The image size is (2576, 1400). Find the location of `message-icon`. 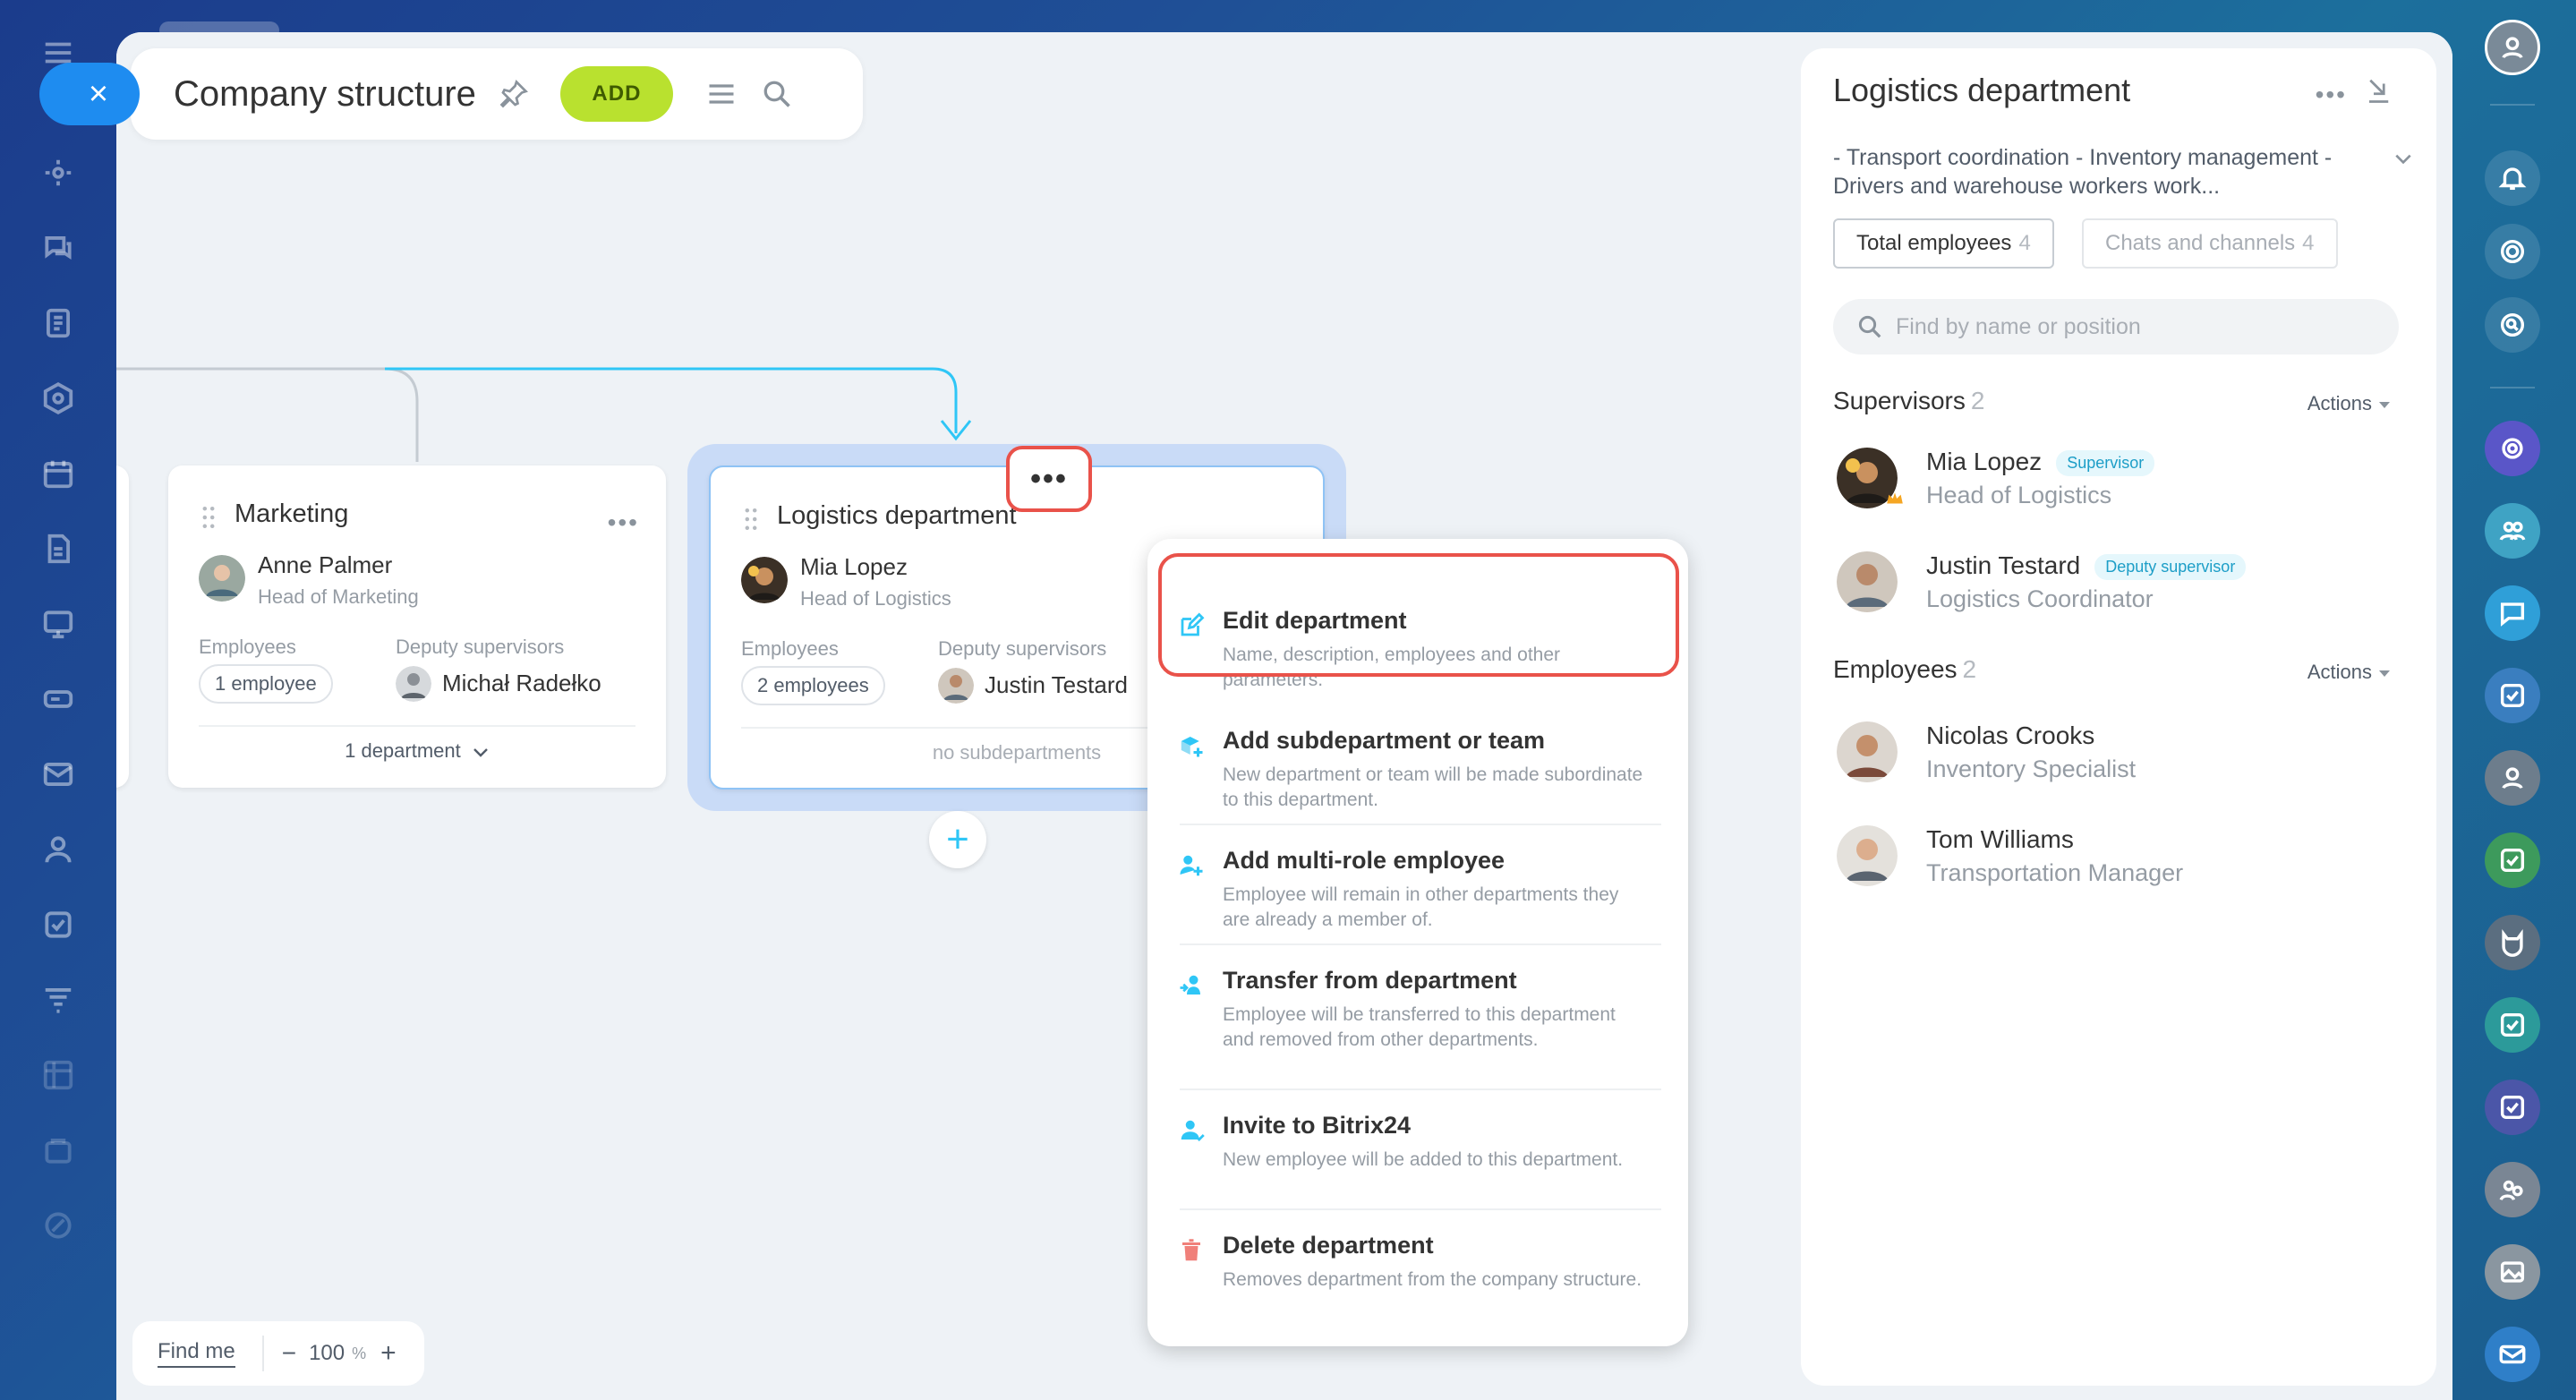

message-icon is located at coordinates (2512, 614).